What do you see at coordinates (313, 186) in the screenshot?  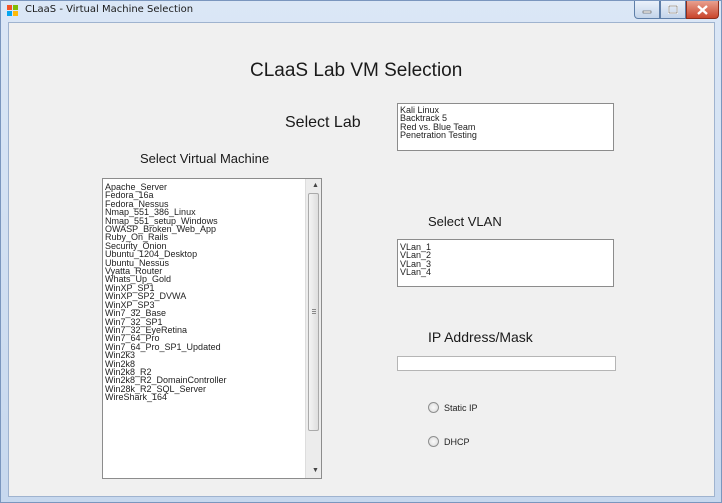 I see `scroll-up-arrow-icon: ▲` at bounding box center [313, 186].